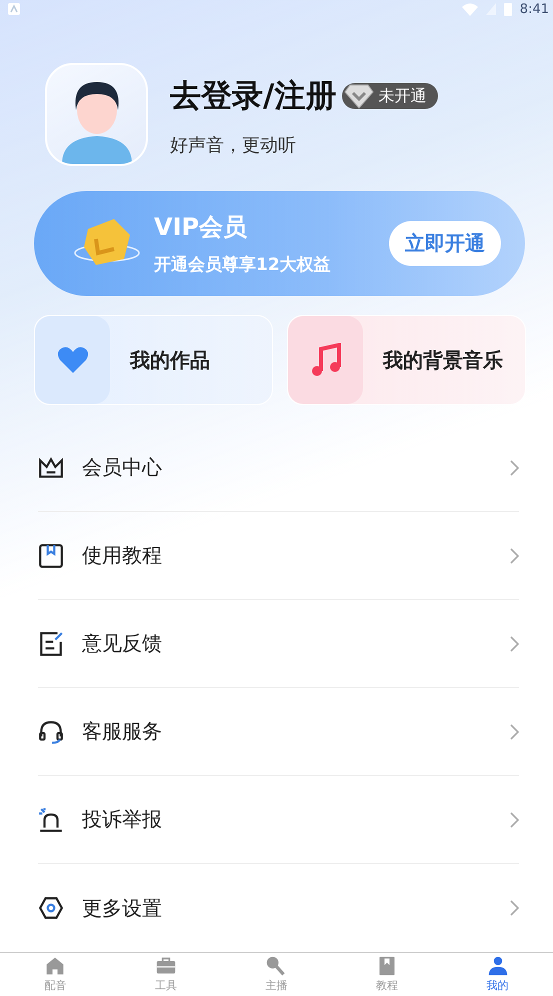  What do you see at coordinates (51, 819) in the screenshot?
I see `alarm-bell-icon` at bounding box center [51, 819].